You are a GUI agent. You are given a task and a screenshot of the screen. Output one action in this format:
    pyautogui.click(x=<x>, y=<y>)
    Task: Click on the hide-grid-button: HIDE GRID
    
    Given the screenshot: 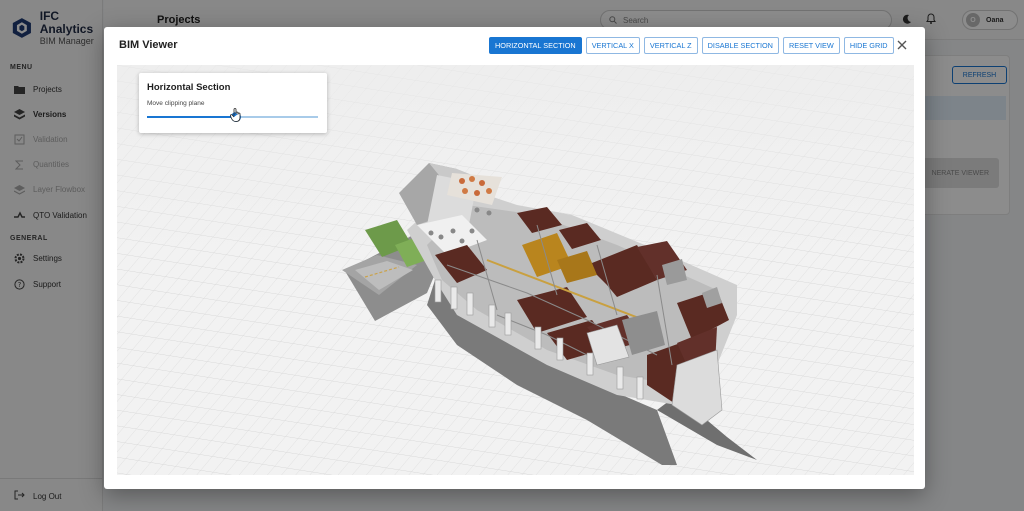 What is the action you would take?
    pyautogui.click(x=868, y=45)
    